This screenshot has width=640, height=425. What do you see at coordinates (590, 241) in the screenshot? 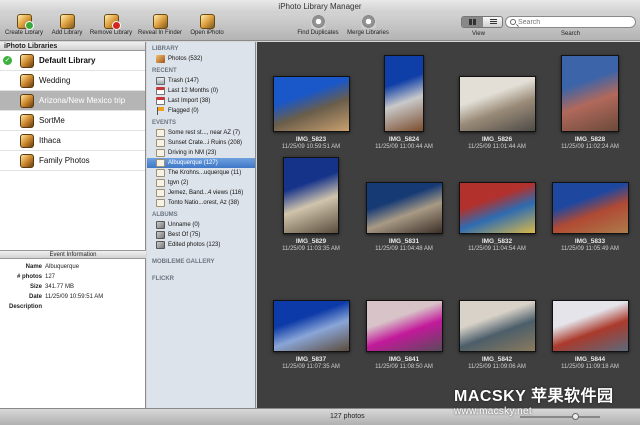
I see `photo-name: IMG_5833` at bounding box center [590, 241].